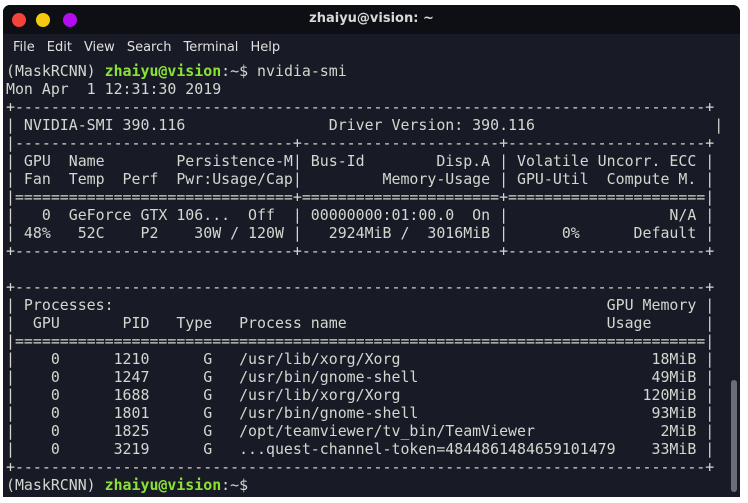 This screenshot has height=503, width=748. What do you see at coordinates (99, 47) in the screenshot?
I see `menu-view: View` at bounding box center [99, 47].